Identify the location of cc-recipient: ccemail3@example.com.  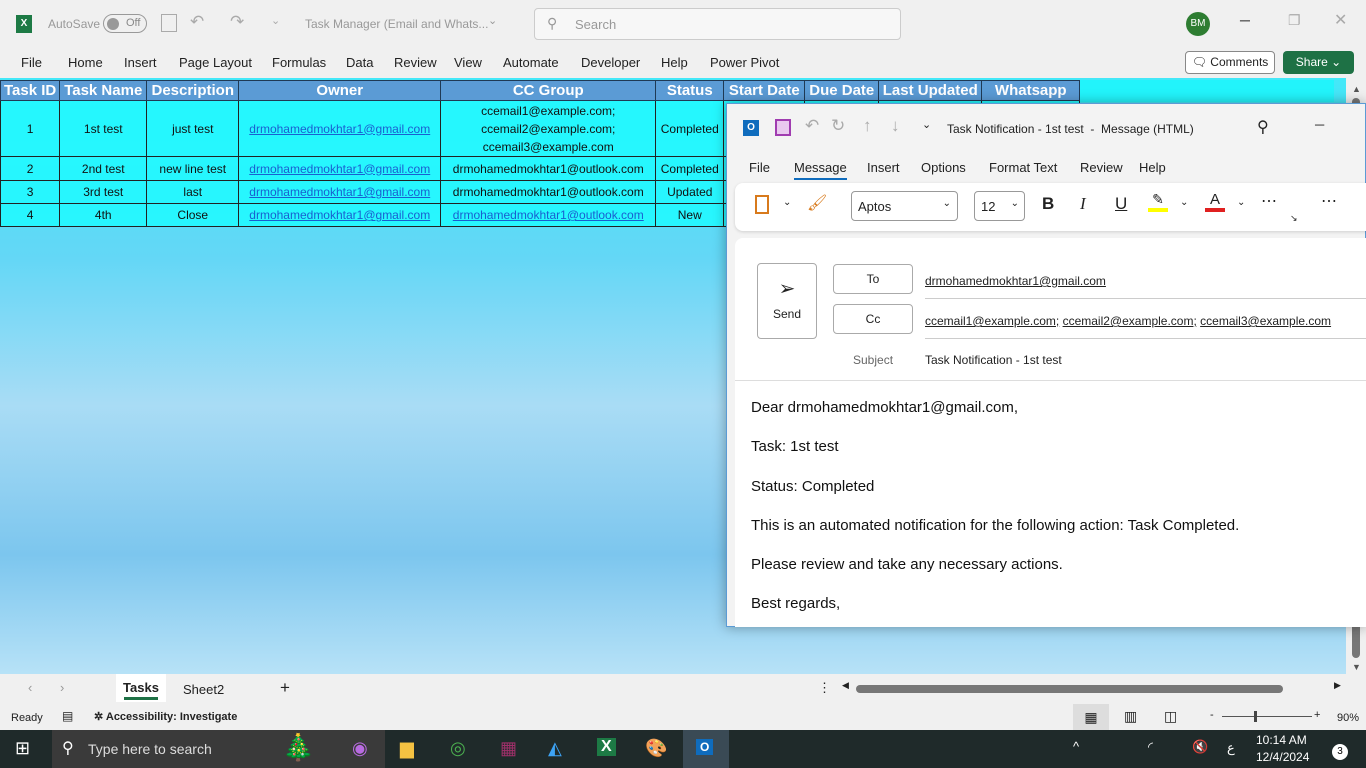
(1265, 321).